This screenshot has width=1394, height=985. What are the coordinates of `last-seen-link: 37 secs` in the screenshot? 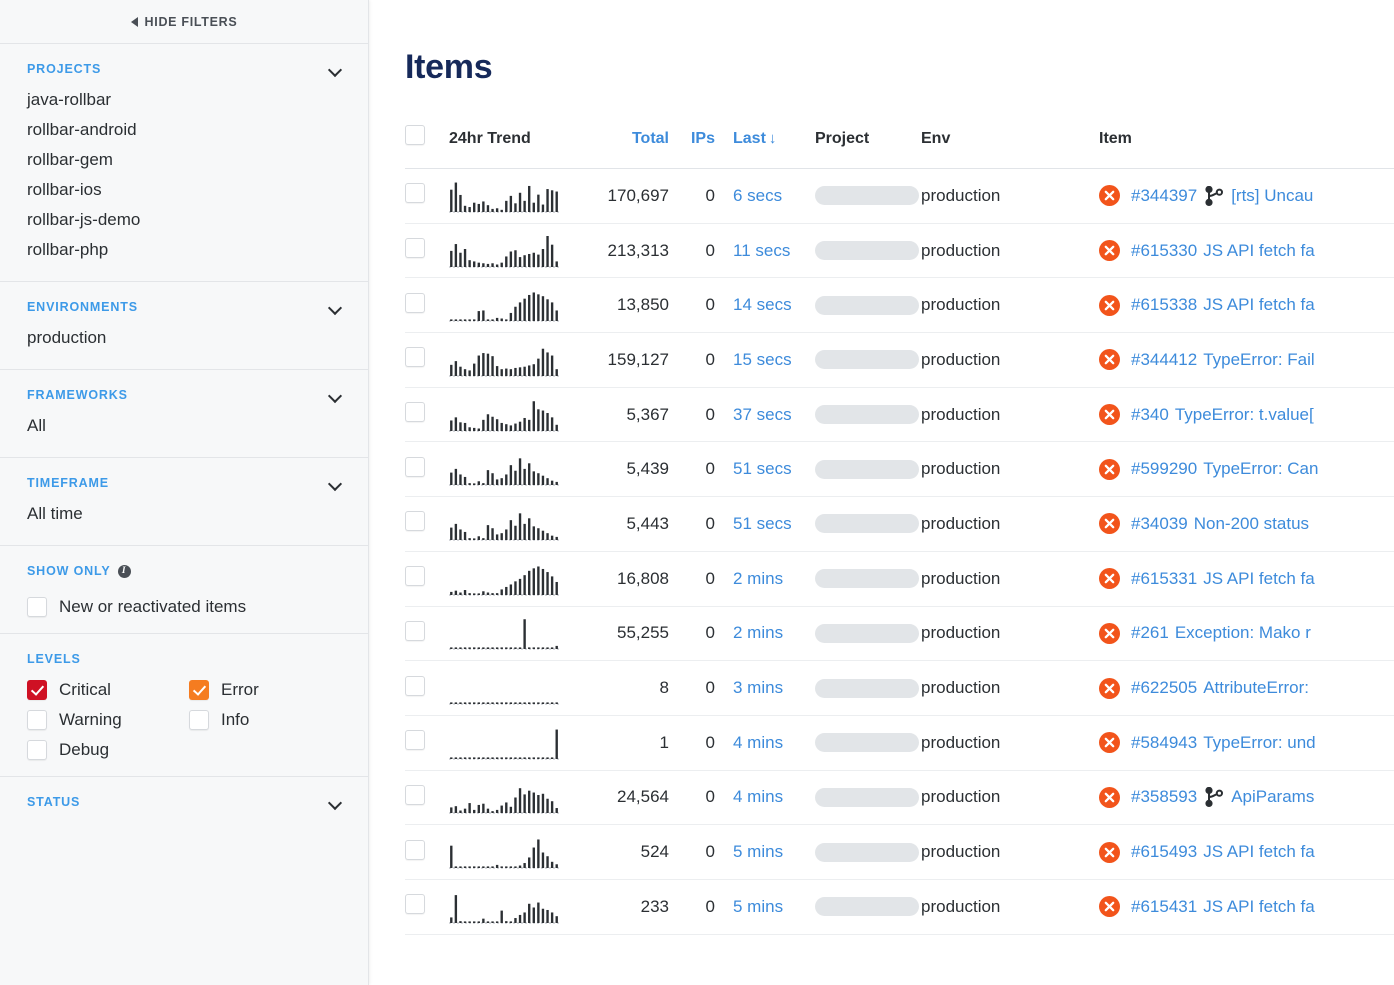 It's located at (762, 414).